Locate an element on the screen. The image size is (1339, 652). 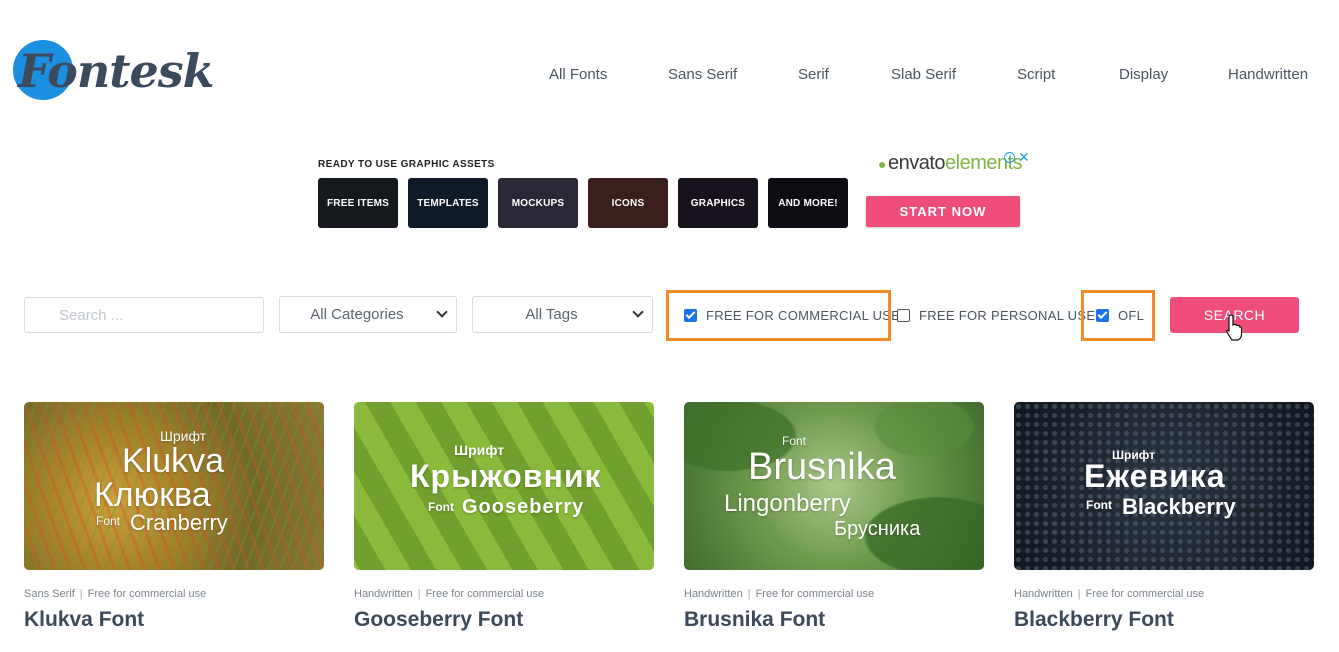
preview-text: Ежевика is located at coordinates (1155, 476).